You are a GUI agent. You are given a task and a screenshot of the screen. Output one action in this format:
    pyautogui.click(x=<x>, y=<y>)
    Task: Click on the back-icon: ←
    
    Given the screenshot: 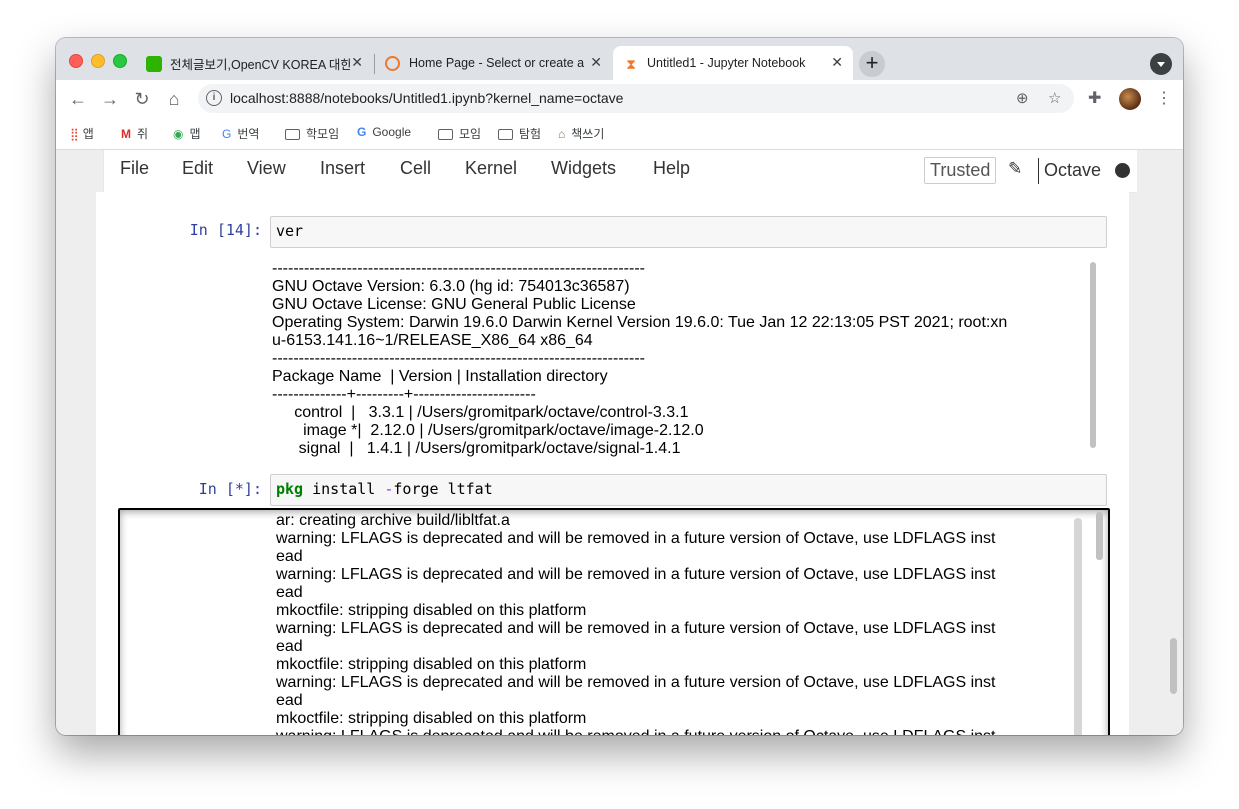 What is the action you would take?
    pyautogui.click(x=78, y=99)
    